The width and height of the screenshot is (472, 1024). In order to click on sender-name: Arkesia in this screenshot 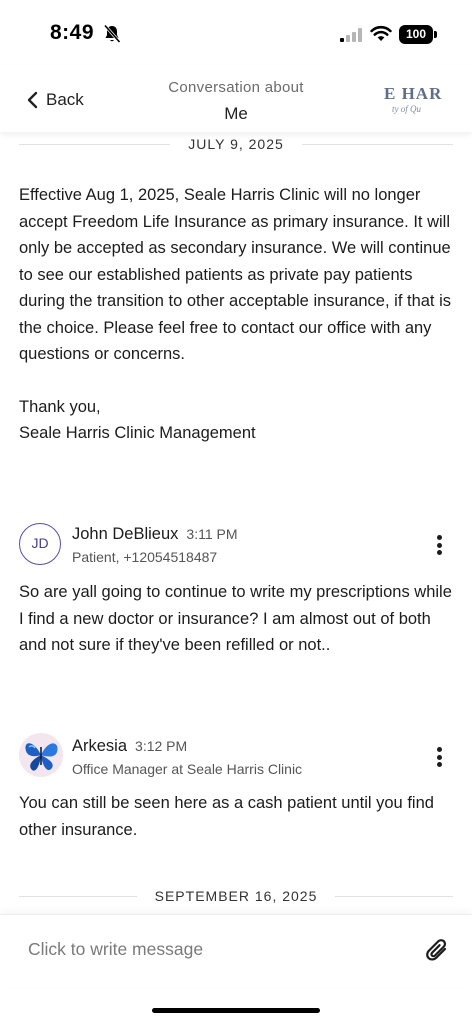, I will do `click(100, 746)`.